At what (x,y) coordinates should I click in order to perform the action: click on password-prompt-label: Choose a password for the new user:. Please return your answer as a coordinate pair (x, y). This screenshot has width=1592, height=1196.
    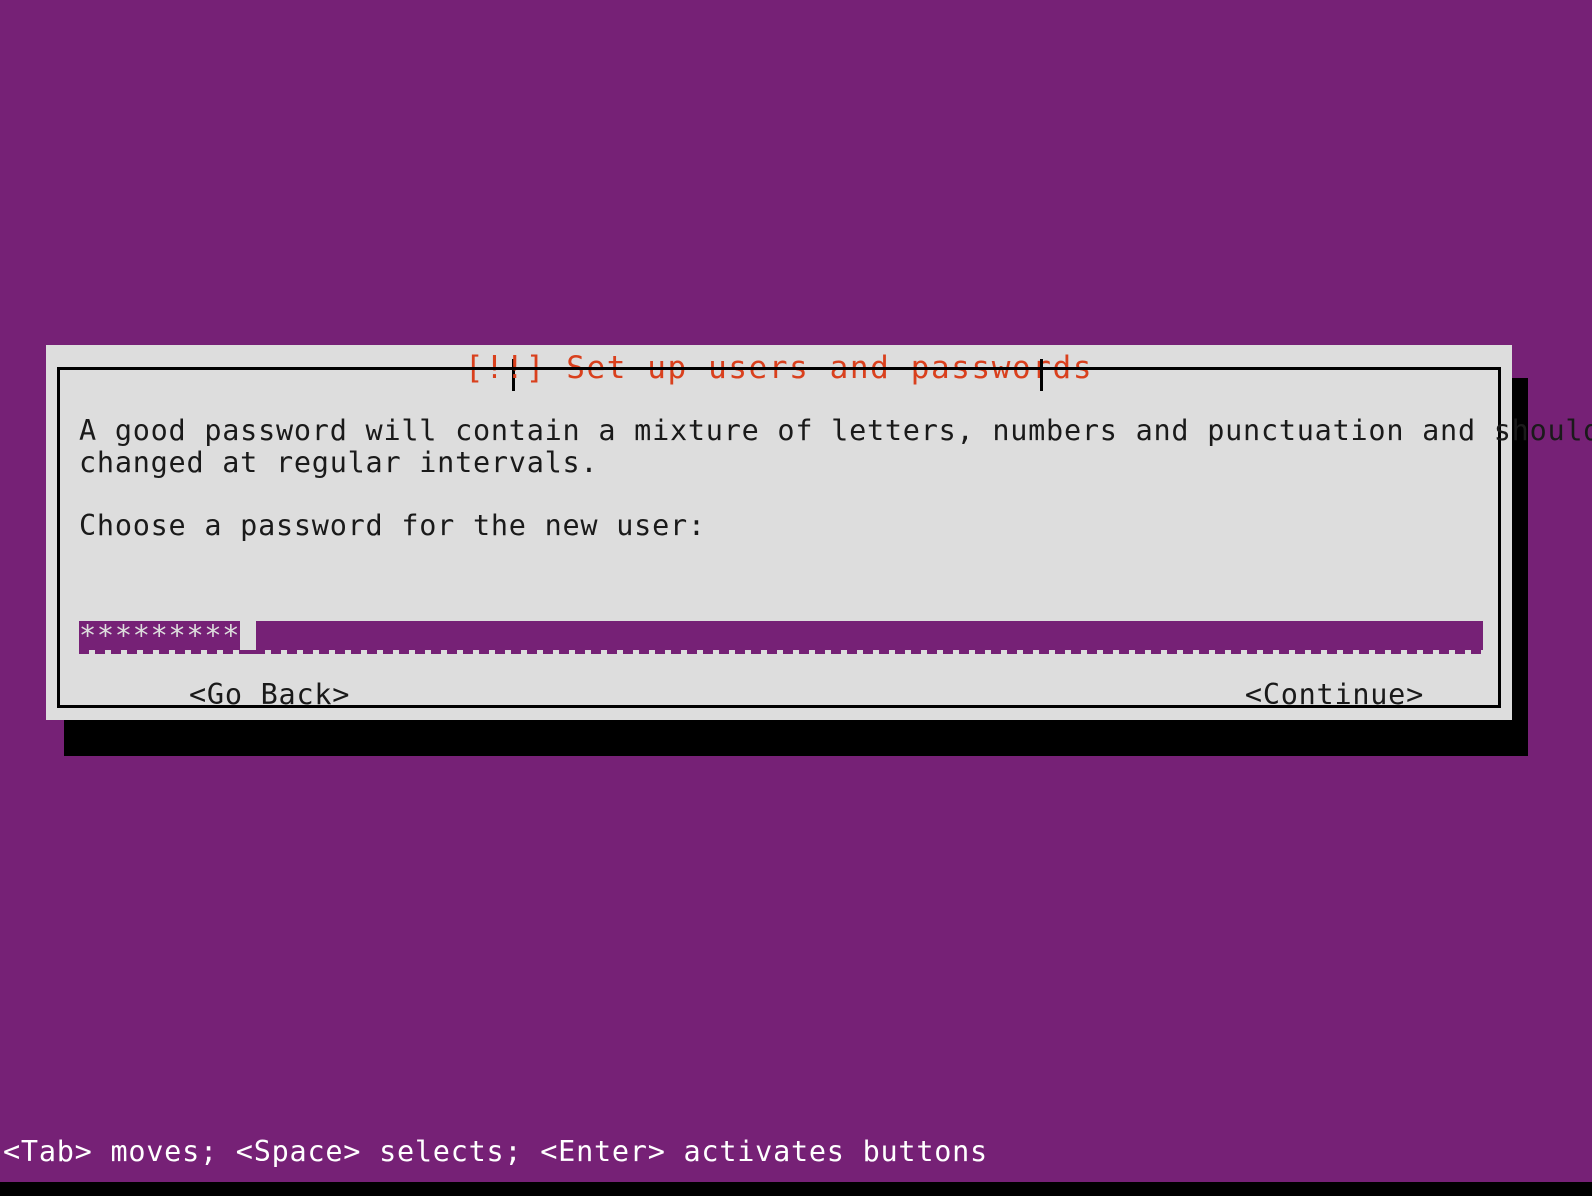
    Looking at the image, I should click on (392, 525).